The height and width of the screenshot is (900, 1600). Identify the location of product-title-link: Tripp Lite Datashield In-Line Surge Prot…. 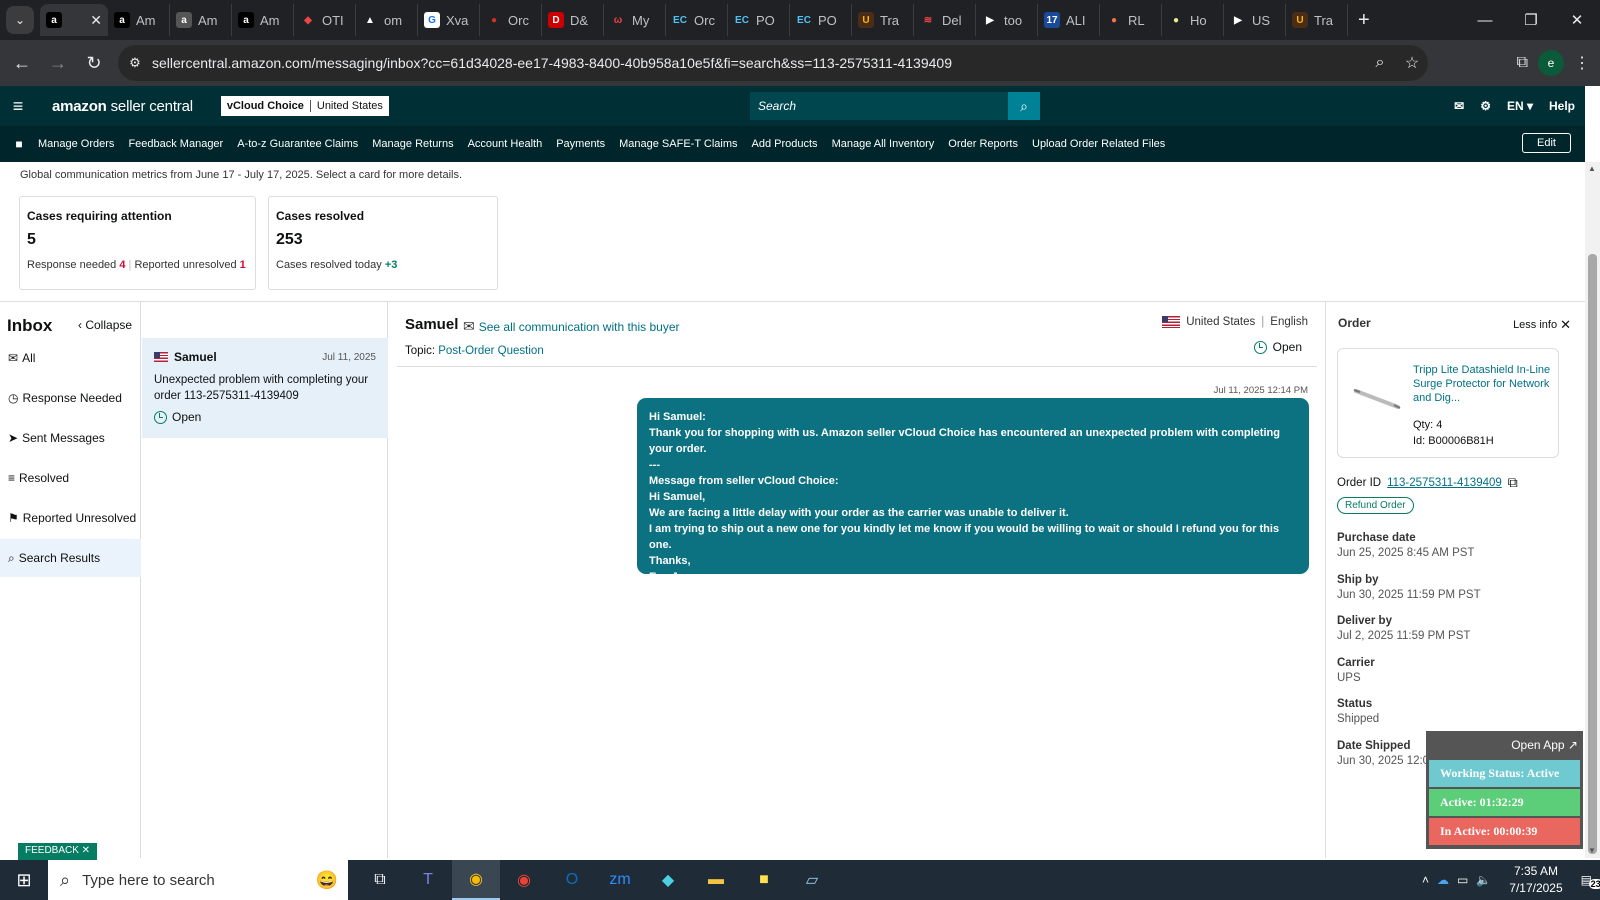
(1483, 384).